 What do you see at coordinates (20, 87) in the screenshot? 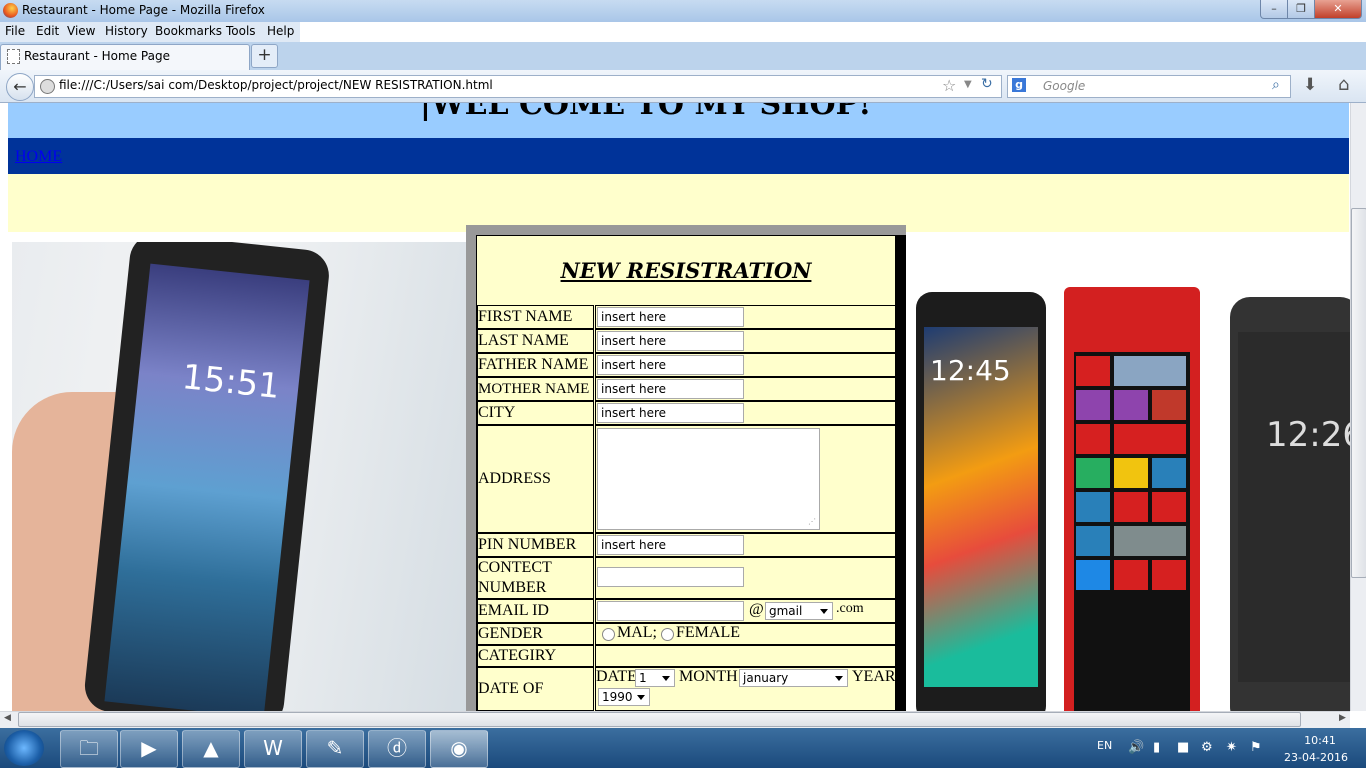
I see `back-button: ←` at bounding box center [20, 87].